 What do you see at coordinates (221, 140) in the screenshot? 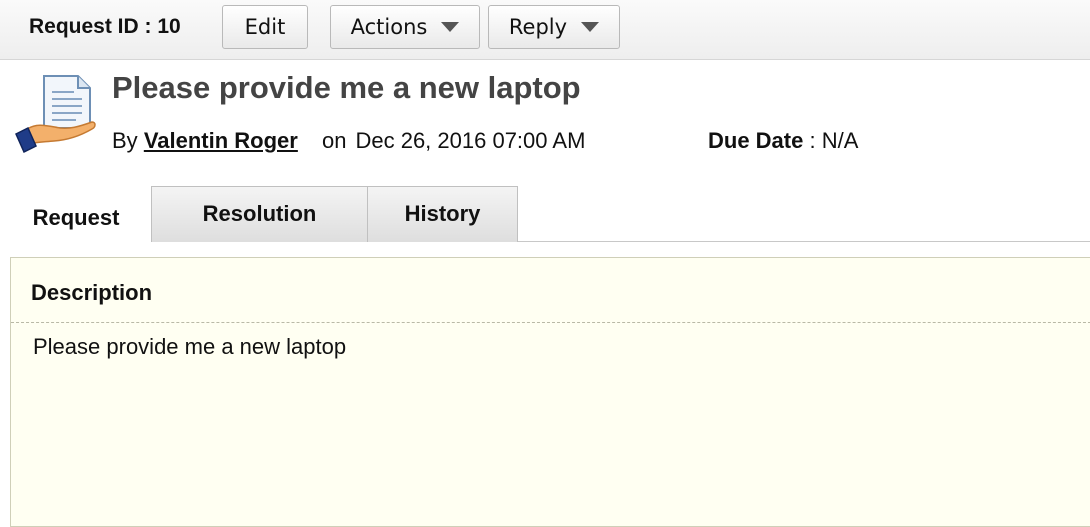
I see `author-link: Valentin Roger` at bounding box center [221, 140].